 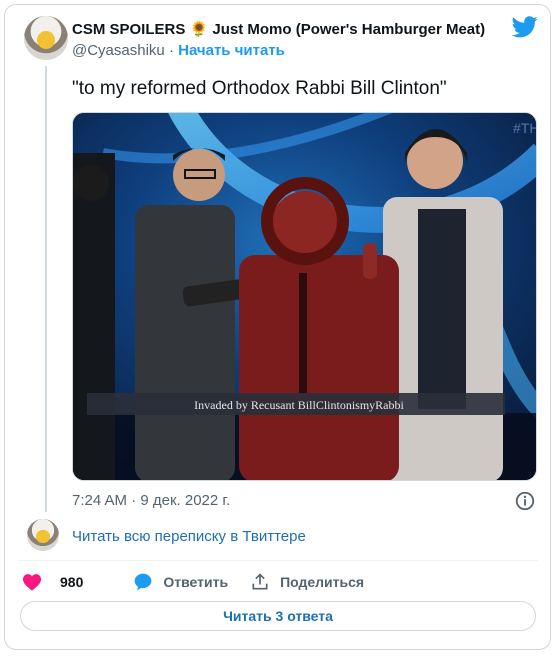 What do you see at coordinates (151, 500) in the screenshot?
I see `tweet-timestamp: 7:24 AM · 9 дек. 2022 г.` at bounding box center [151, 500].